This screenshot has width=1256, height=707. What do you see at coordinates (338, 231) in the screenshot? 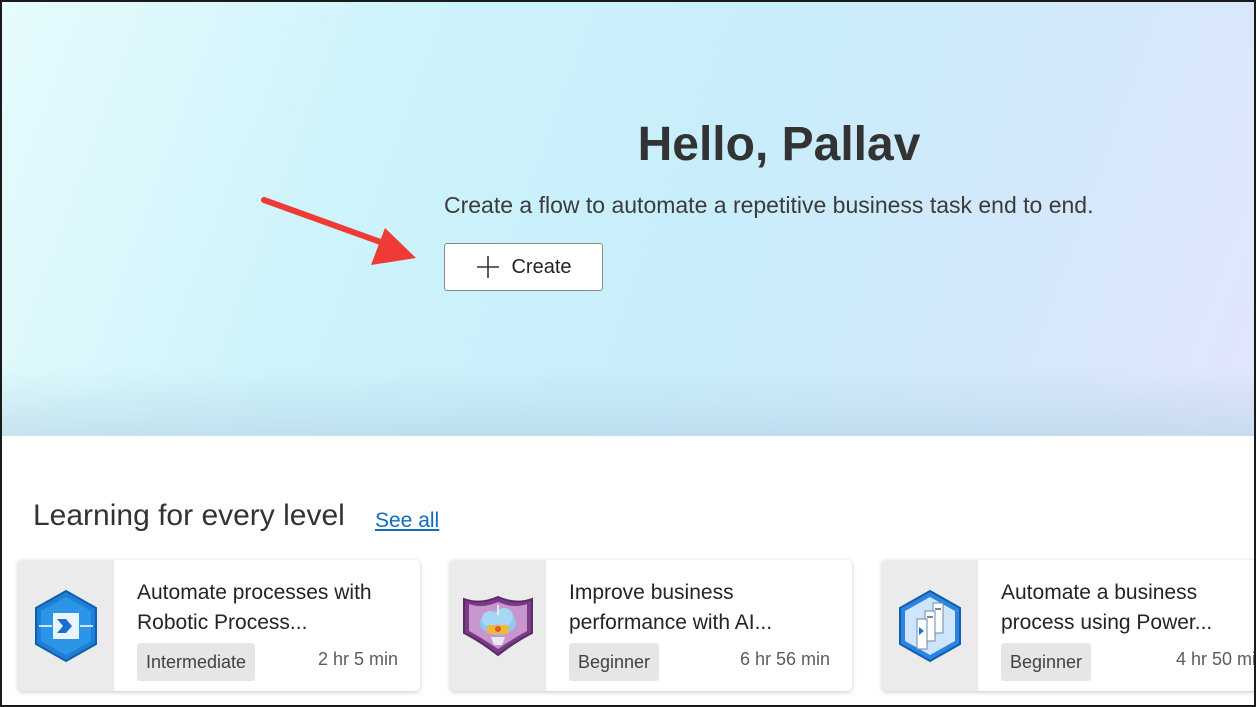
I see `annotation-arrow-icon` at bounding box center [338, 231].